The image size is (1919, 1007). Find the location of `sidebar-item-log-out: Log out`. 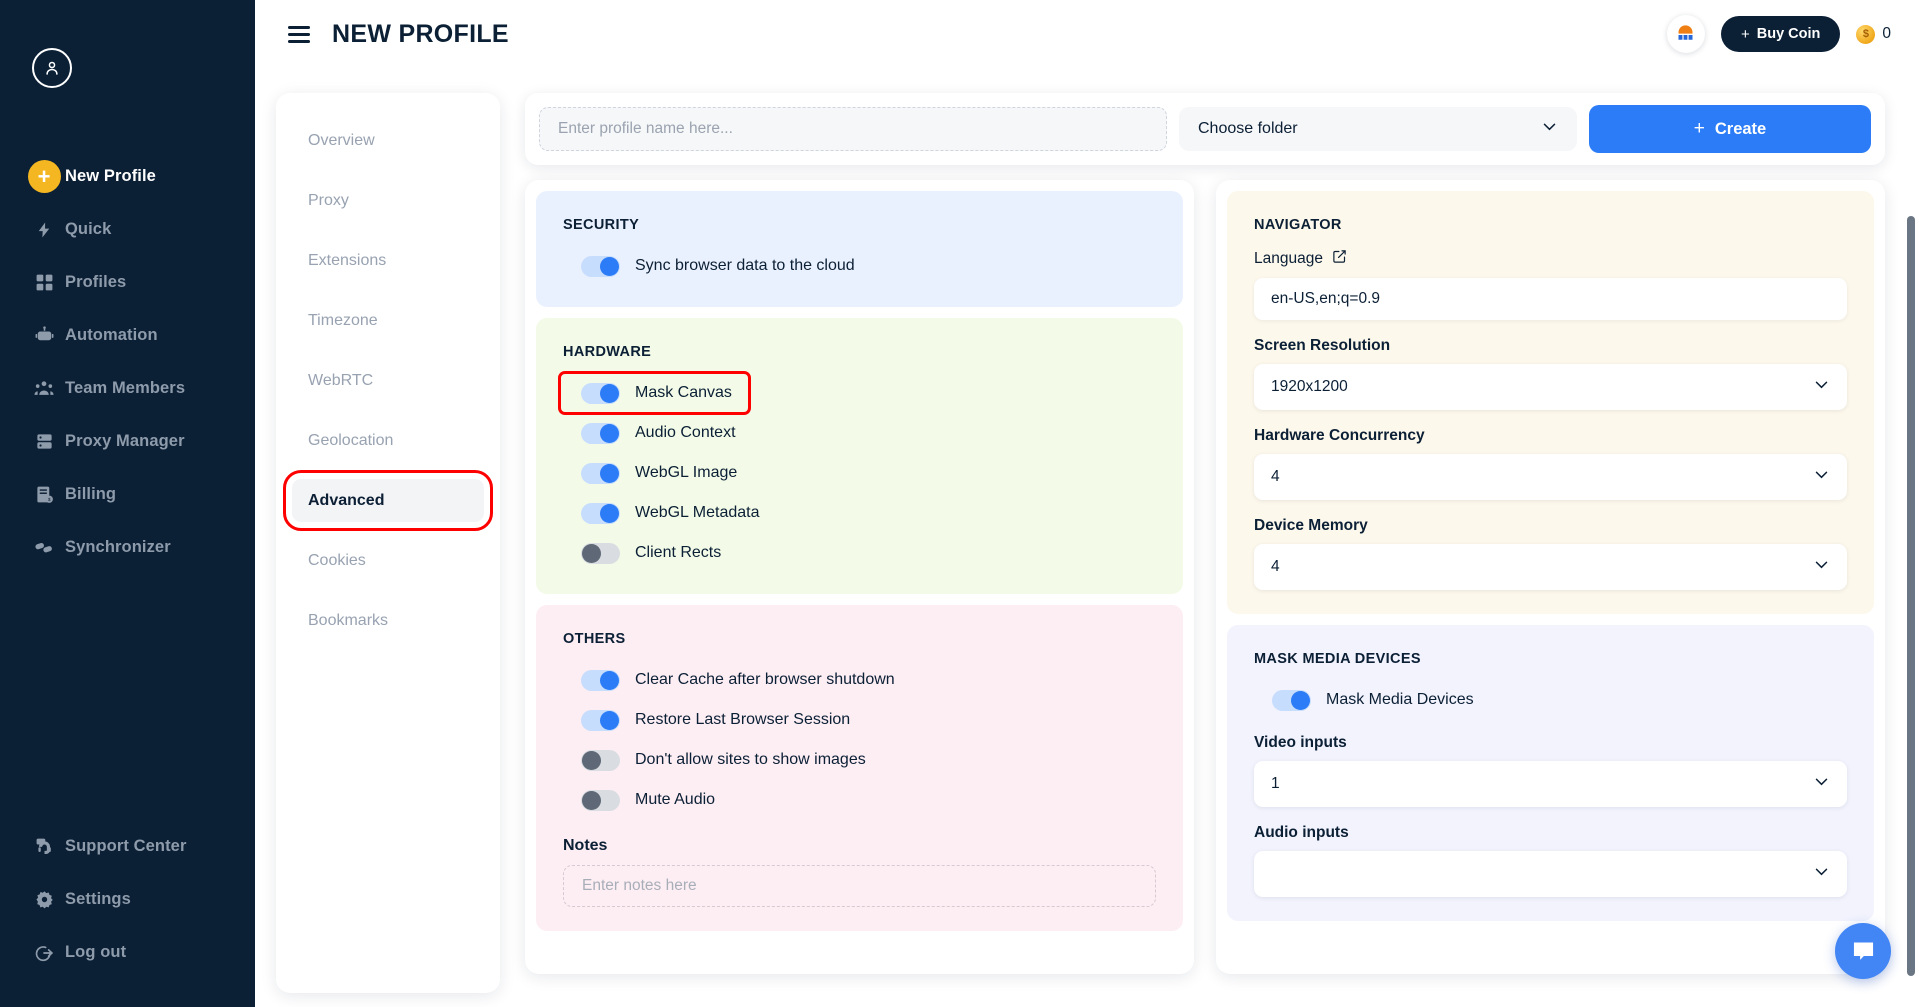

sidebar-item-log-out: Log out is located at coordinates (127, 952).